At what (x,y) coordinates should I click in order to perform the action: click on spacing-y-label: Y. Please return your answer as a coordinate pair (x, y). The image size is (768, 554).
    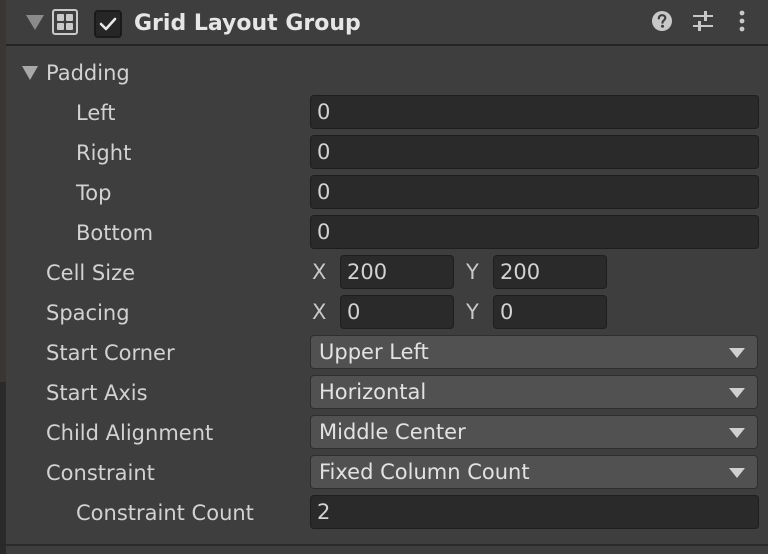
    Looking at the image, I should click on (472, 312).